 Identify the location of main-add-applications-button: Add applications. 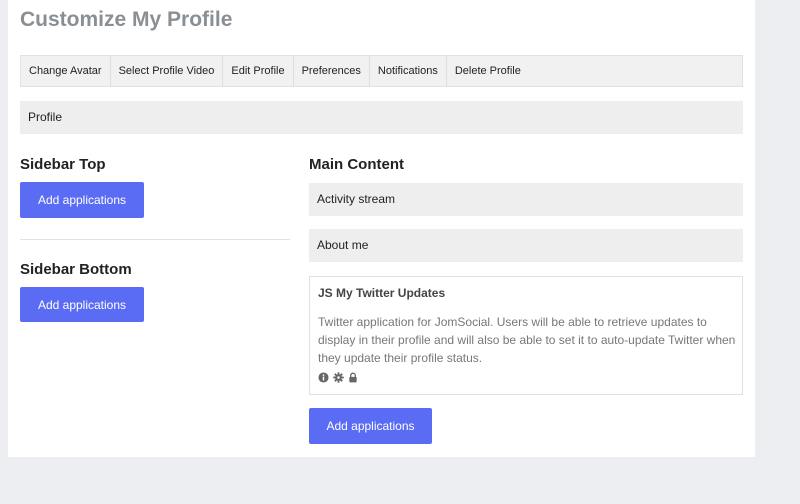
(370, 426).